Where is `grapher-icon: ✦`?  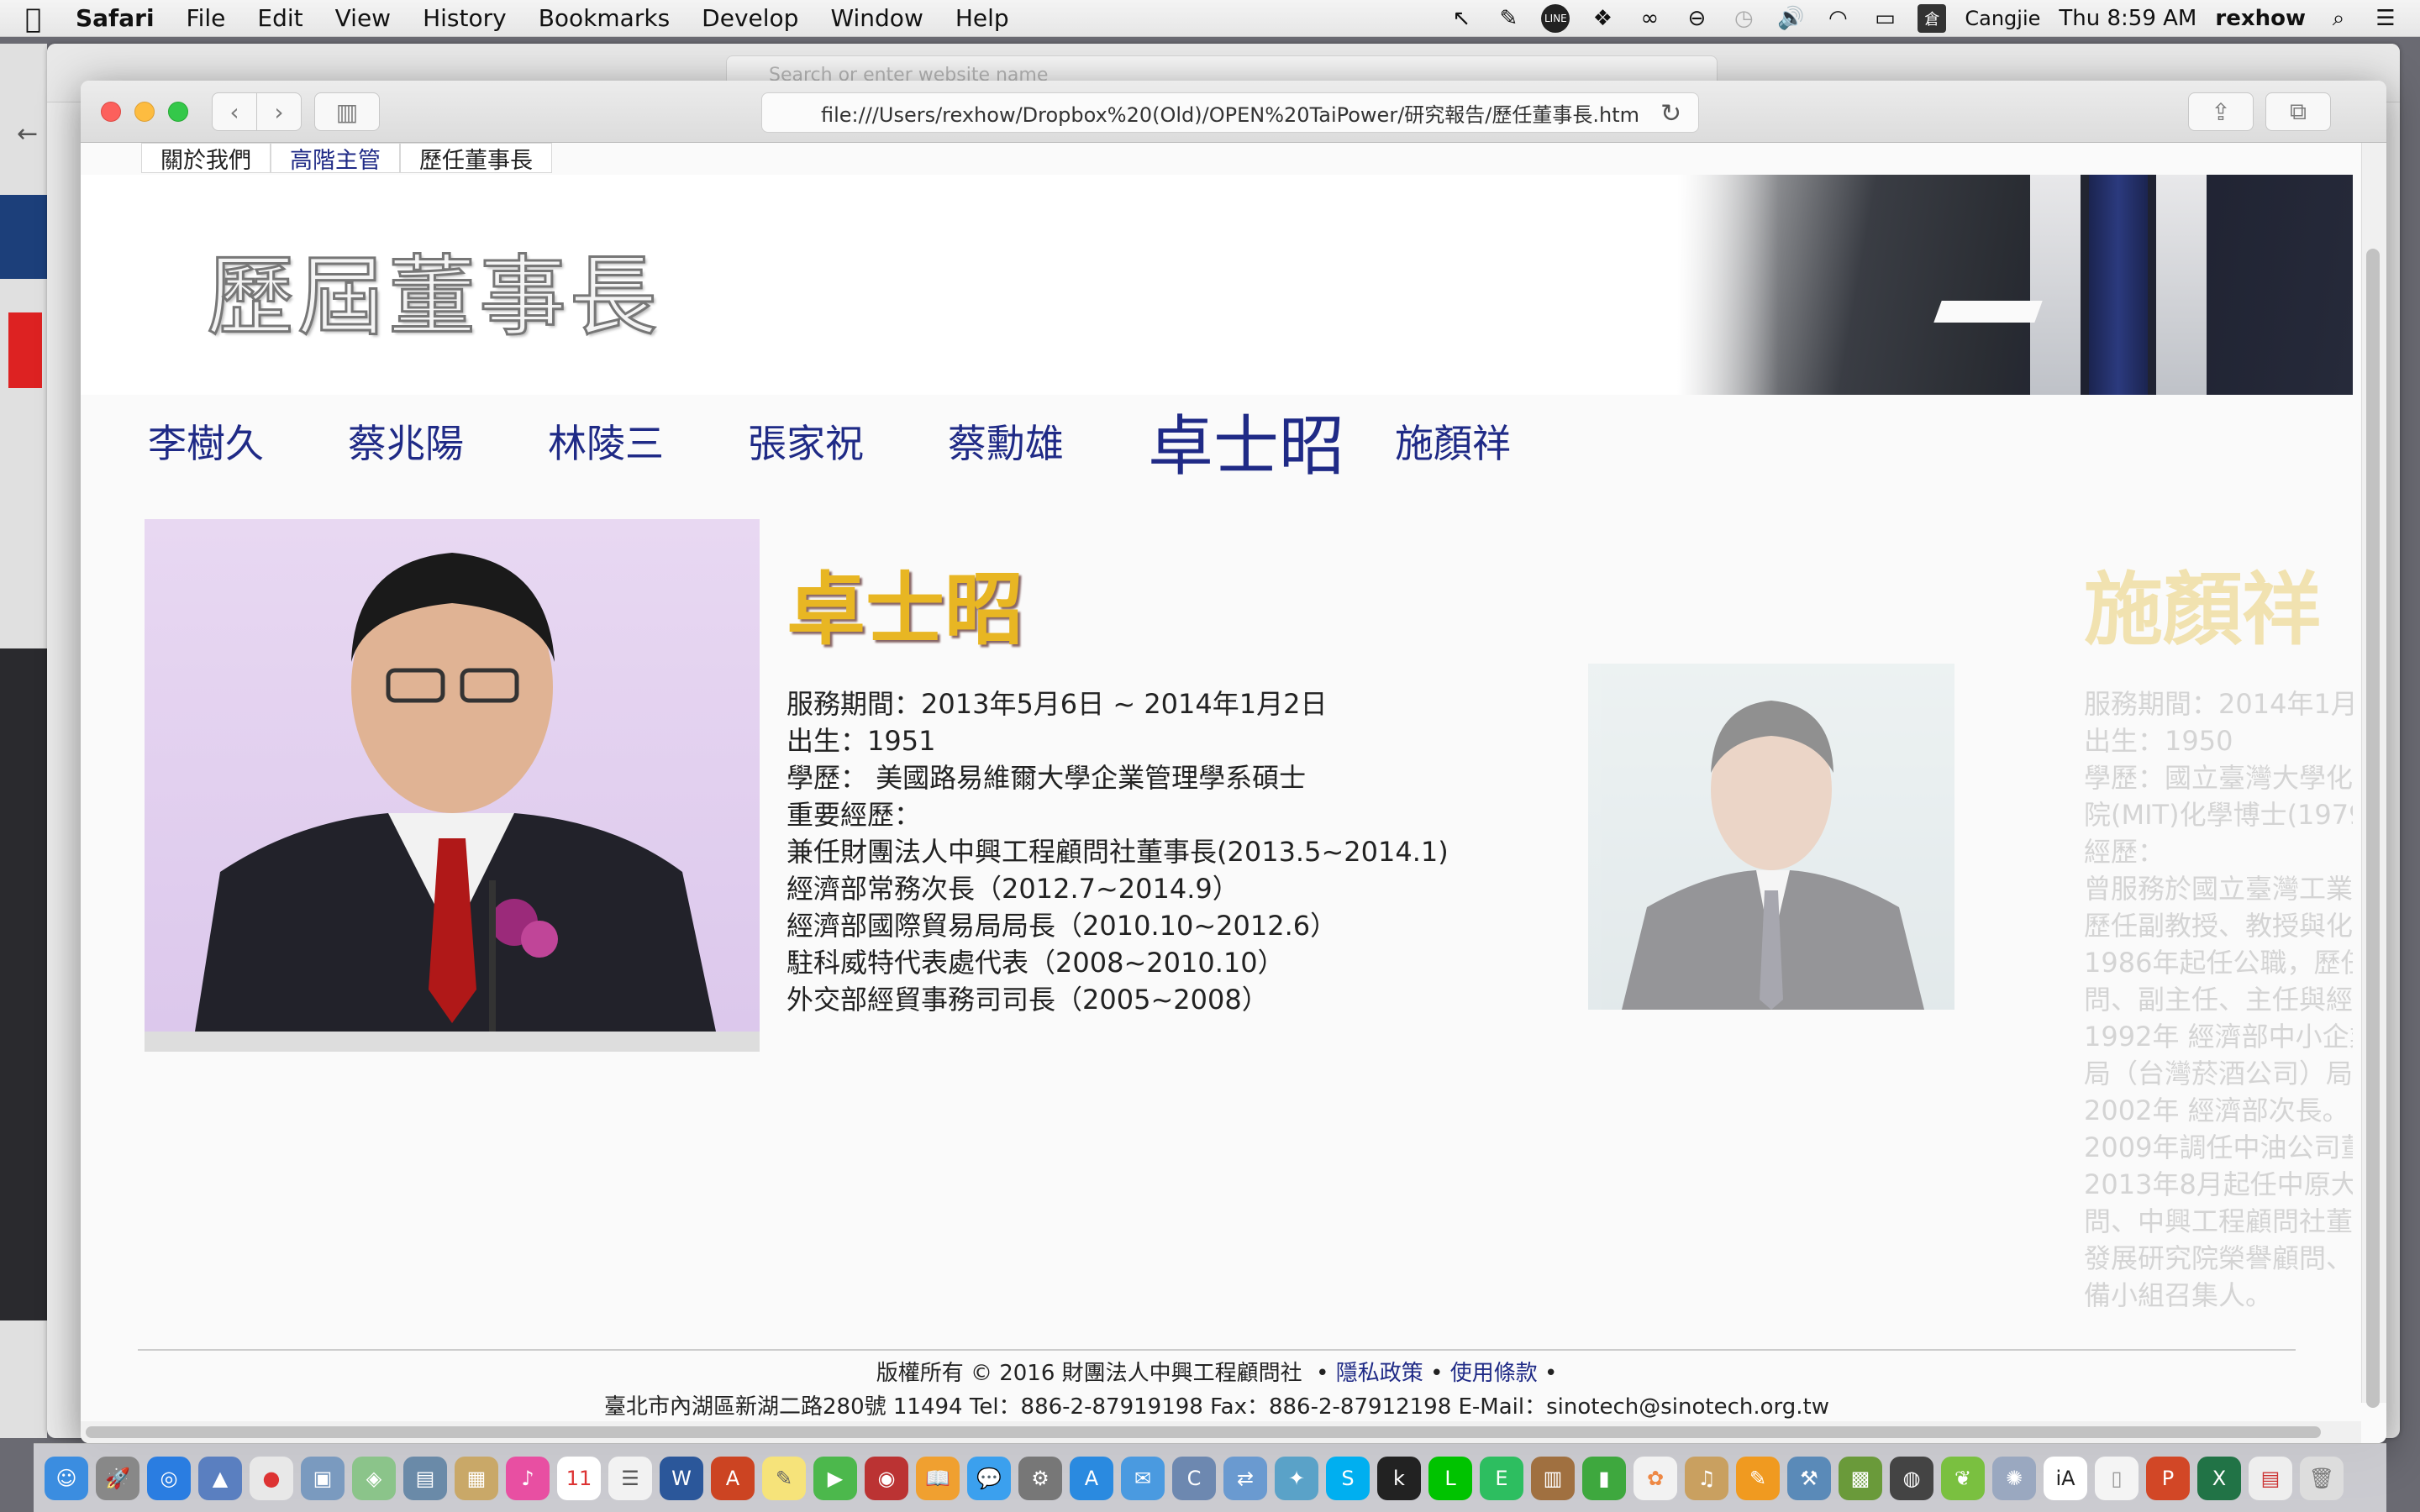 grapher-icon: ✦ is located at coordinates (1296, 1478).